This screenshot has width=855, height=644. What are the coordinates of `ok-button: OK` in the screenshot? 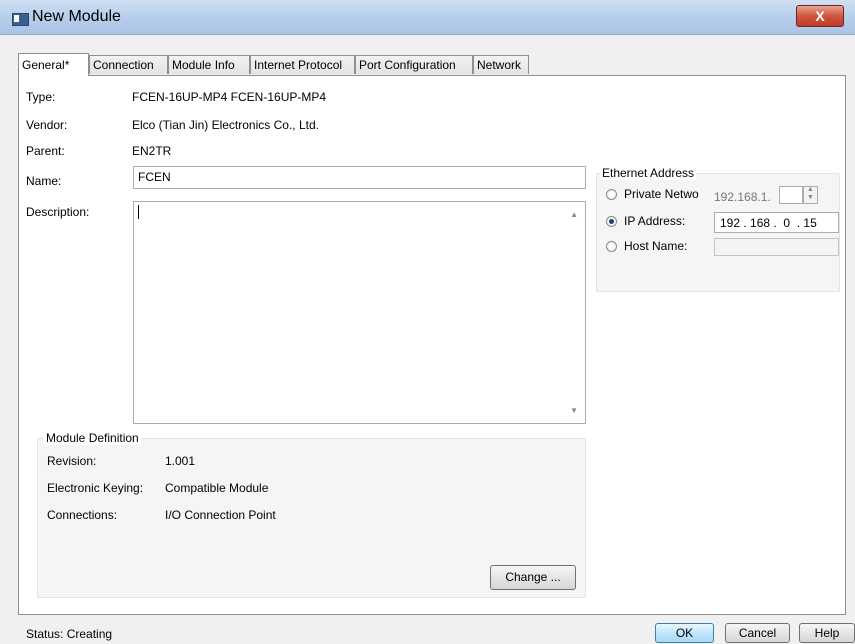 It's located at (684, 633).